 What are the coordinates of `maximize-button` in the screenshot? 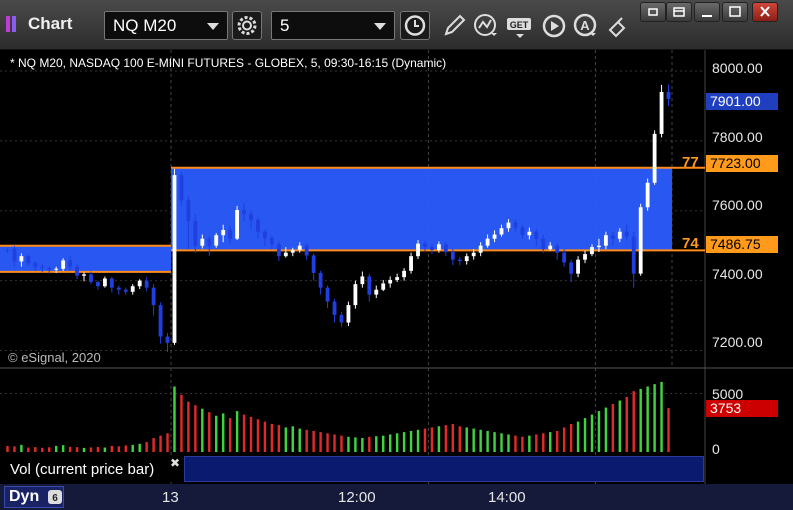 It's located at (735, 12).